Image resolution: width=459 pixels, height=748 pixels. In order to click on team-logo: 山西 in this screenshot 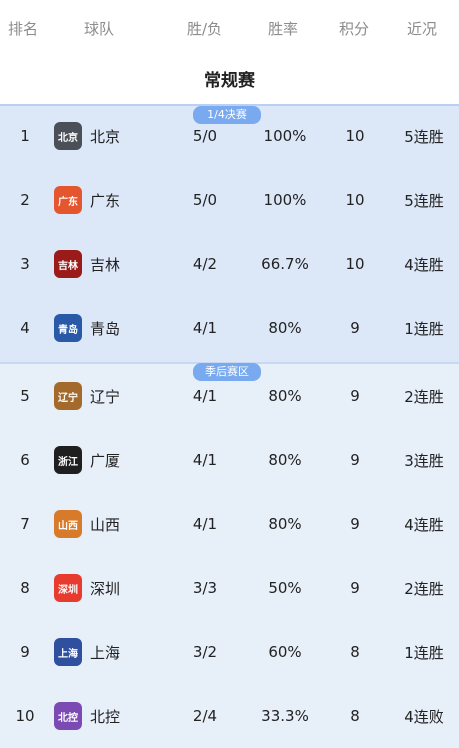, I will do `click(68, 524)`.